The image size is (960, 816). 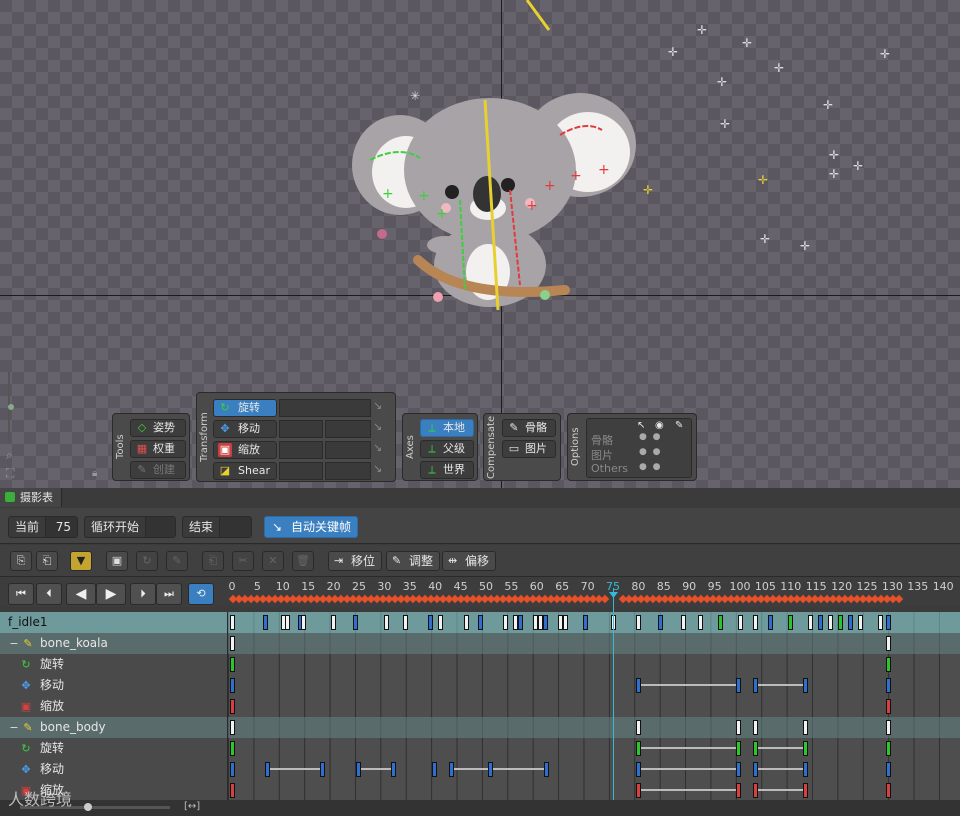 I want to click on bone-track: − ✎ bone_body, so click(x=480, y=727).